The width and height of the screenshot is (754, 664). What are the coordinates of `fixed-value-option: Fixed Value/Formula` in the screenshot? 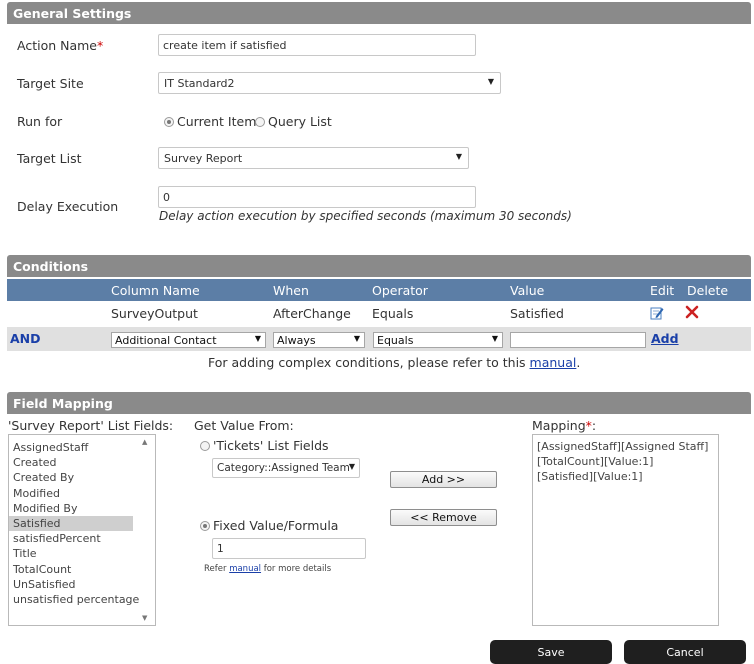 It's located at (269, 525).